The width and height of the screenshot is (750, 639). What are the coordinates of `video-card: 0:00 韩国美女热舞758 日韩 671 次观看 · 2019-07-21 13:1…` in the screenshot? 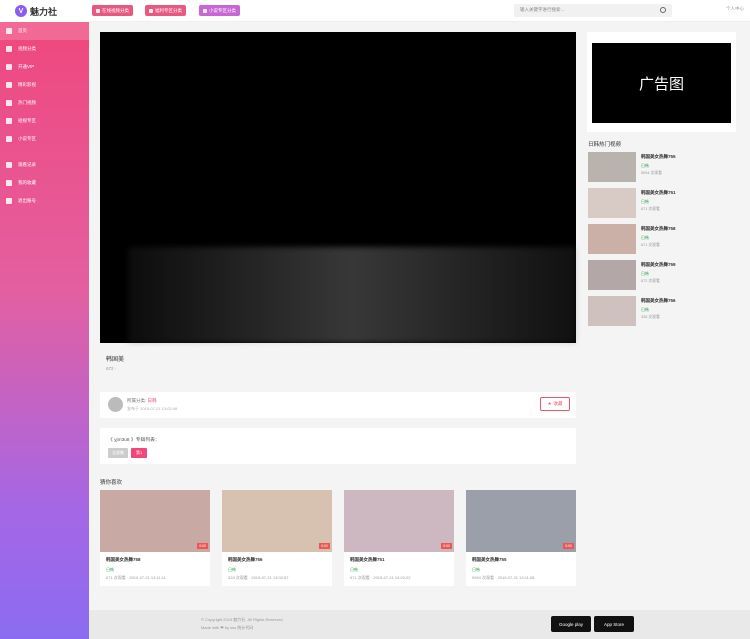 It's located at (155, 538).